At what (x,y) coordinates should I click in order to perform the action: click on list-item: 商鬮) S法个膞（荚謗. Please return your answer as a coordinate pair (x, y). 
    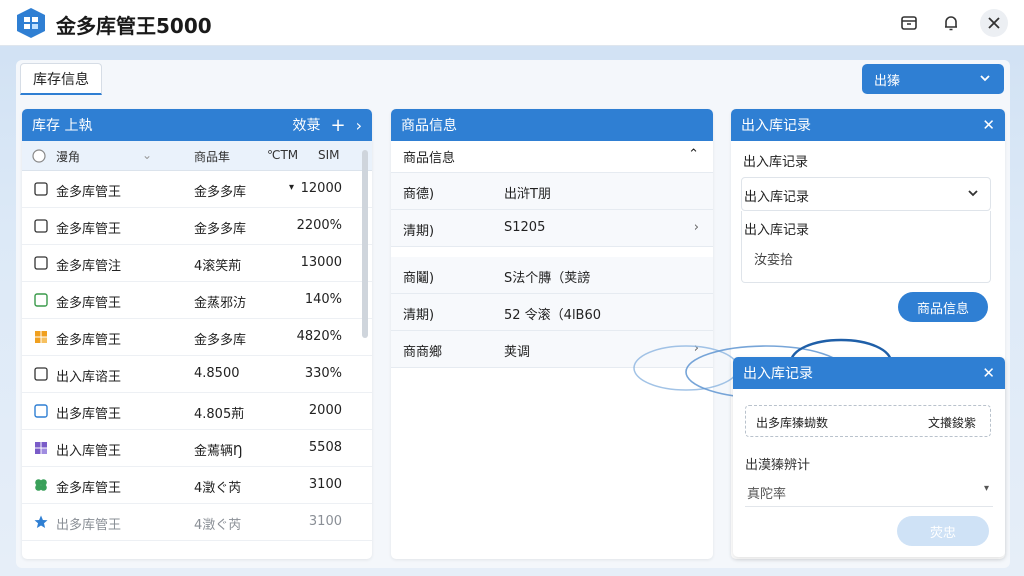
    Looking at the image, I should click on (552, 275).